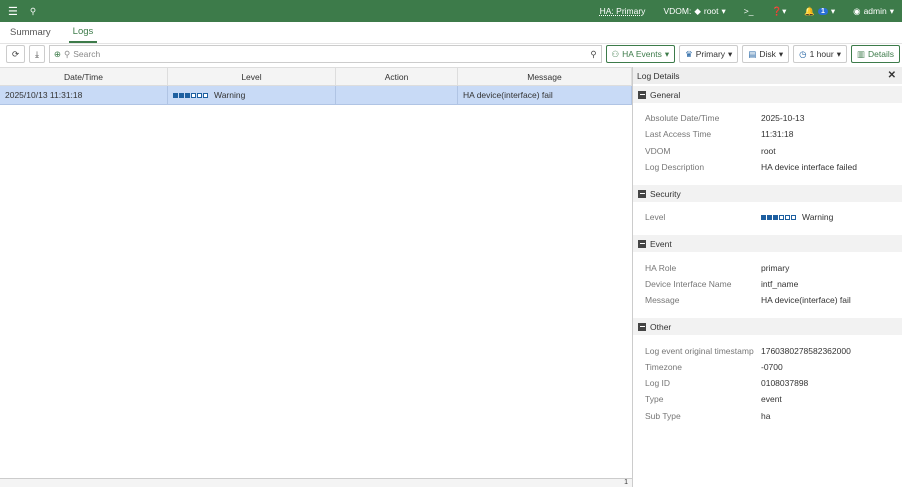 The image size is (902, 487). What do you see at coordinates (658, 150) in the screenshot?
I see `detail-key: VDOM` at bounding box center [658, 150].